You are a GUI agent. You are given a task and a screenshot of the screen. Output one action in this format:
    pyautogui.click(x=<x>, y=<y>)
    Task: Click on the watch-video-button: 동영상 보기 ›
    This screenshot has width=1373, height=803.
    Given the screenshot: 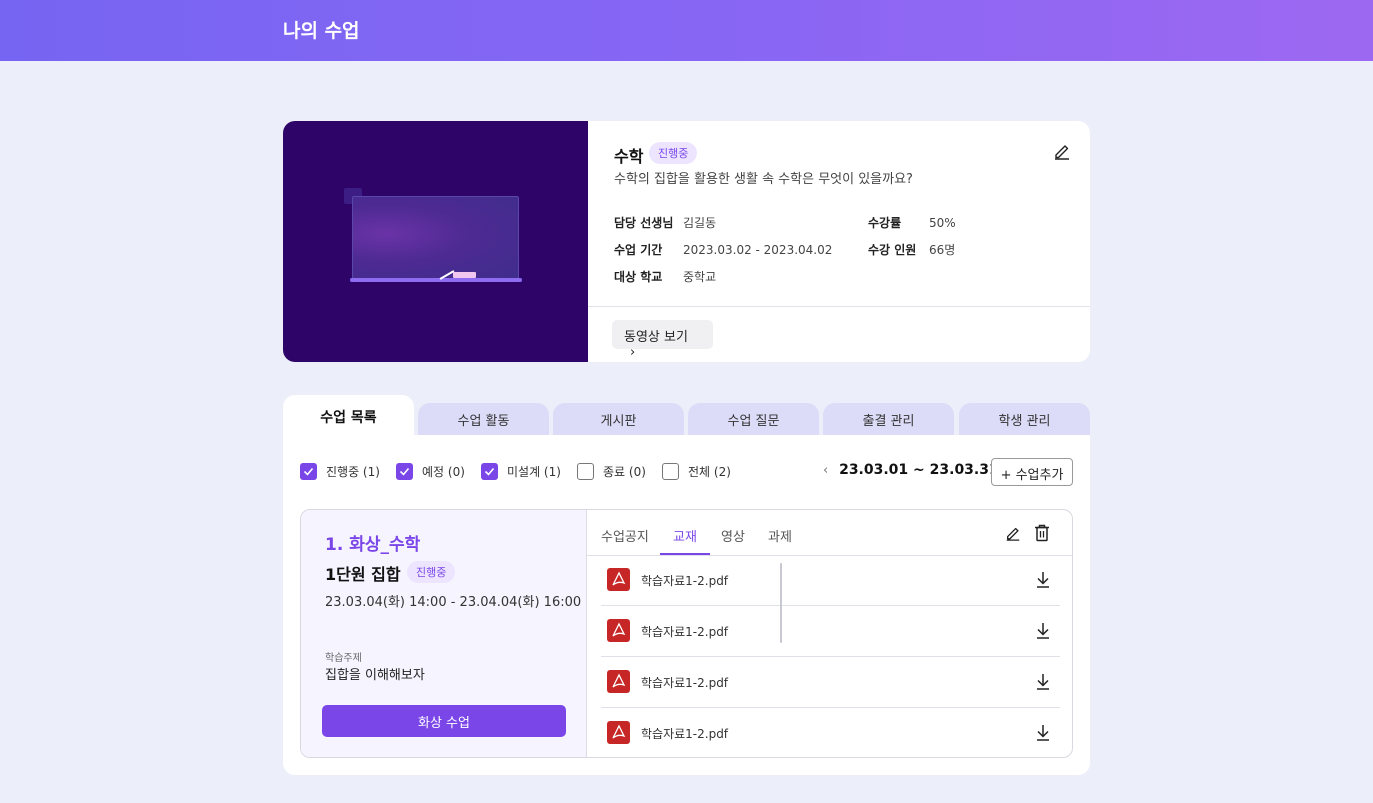 What is the action you would take?
    pyautogui.click(x=662, y=340)
    